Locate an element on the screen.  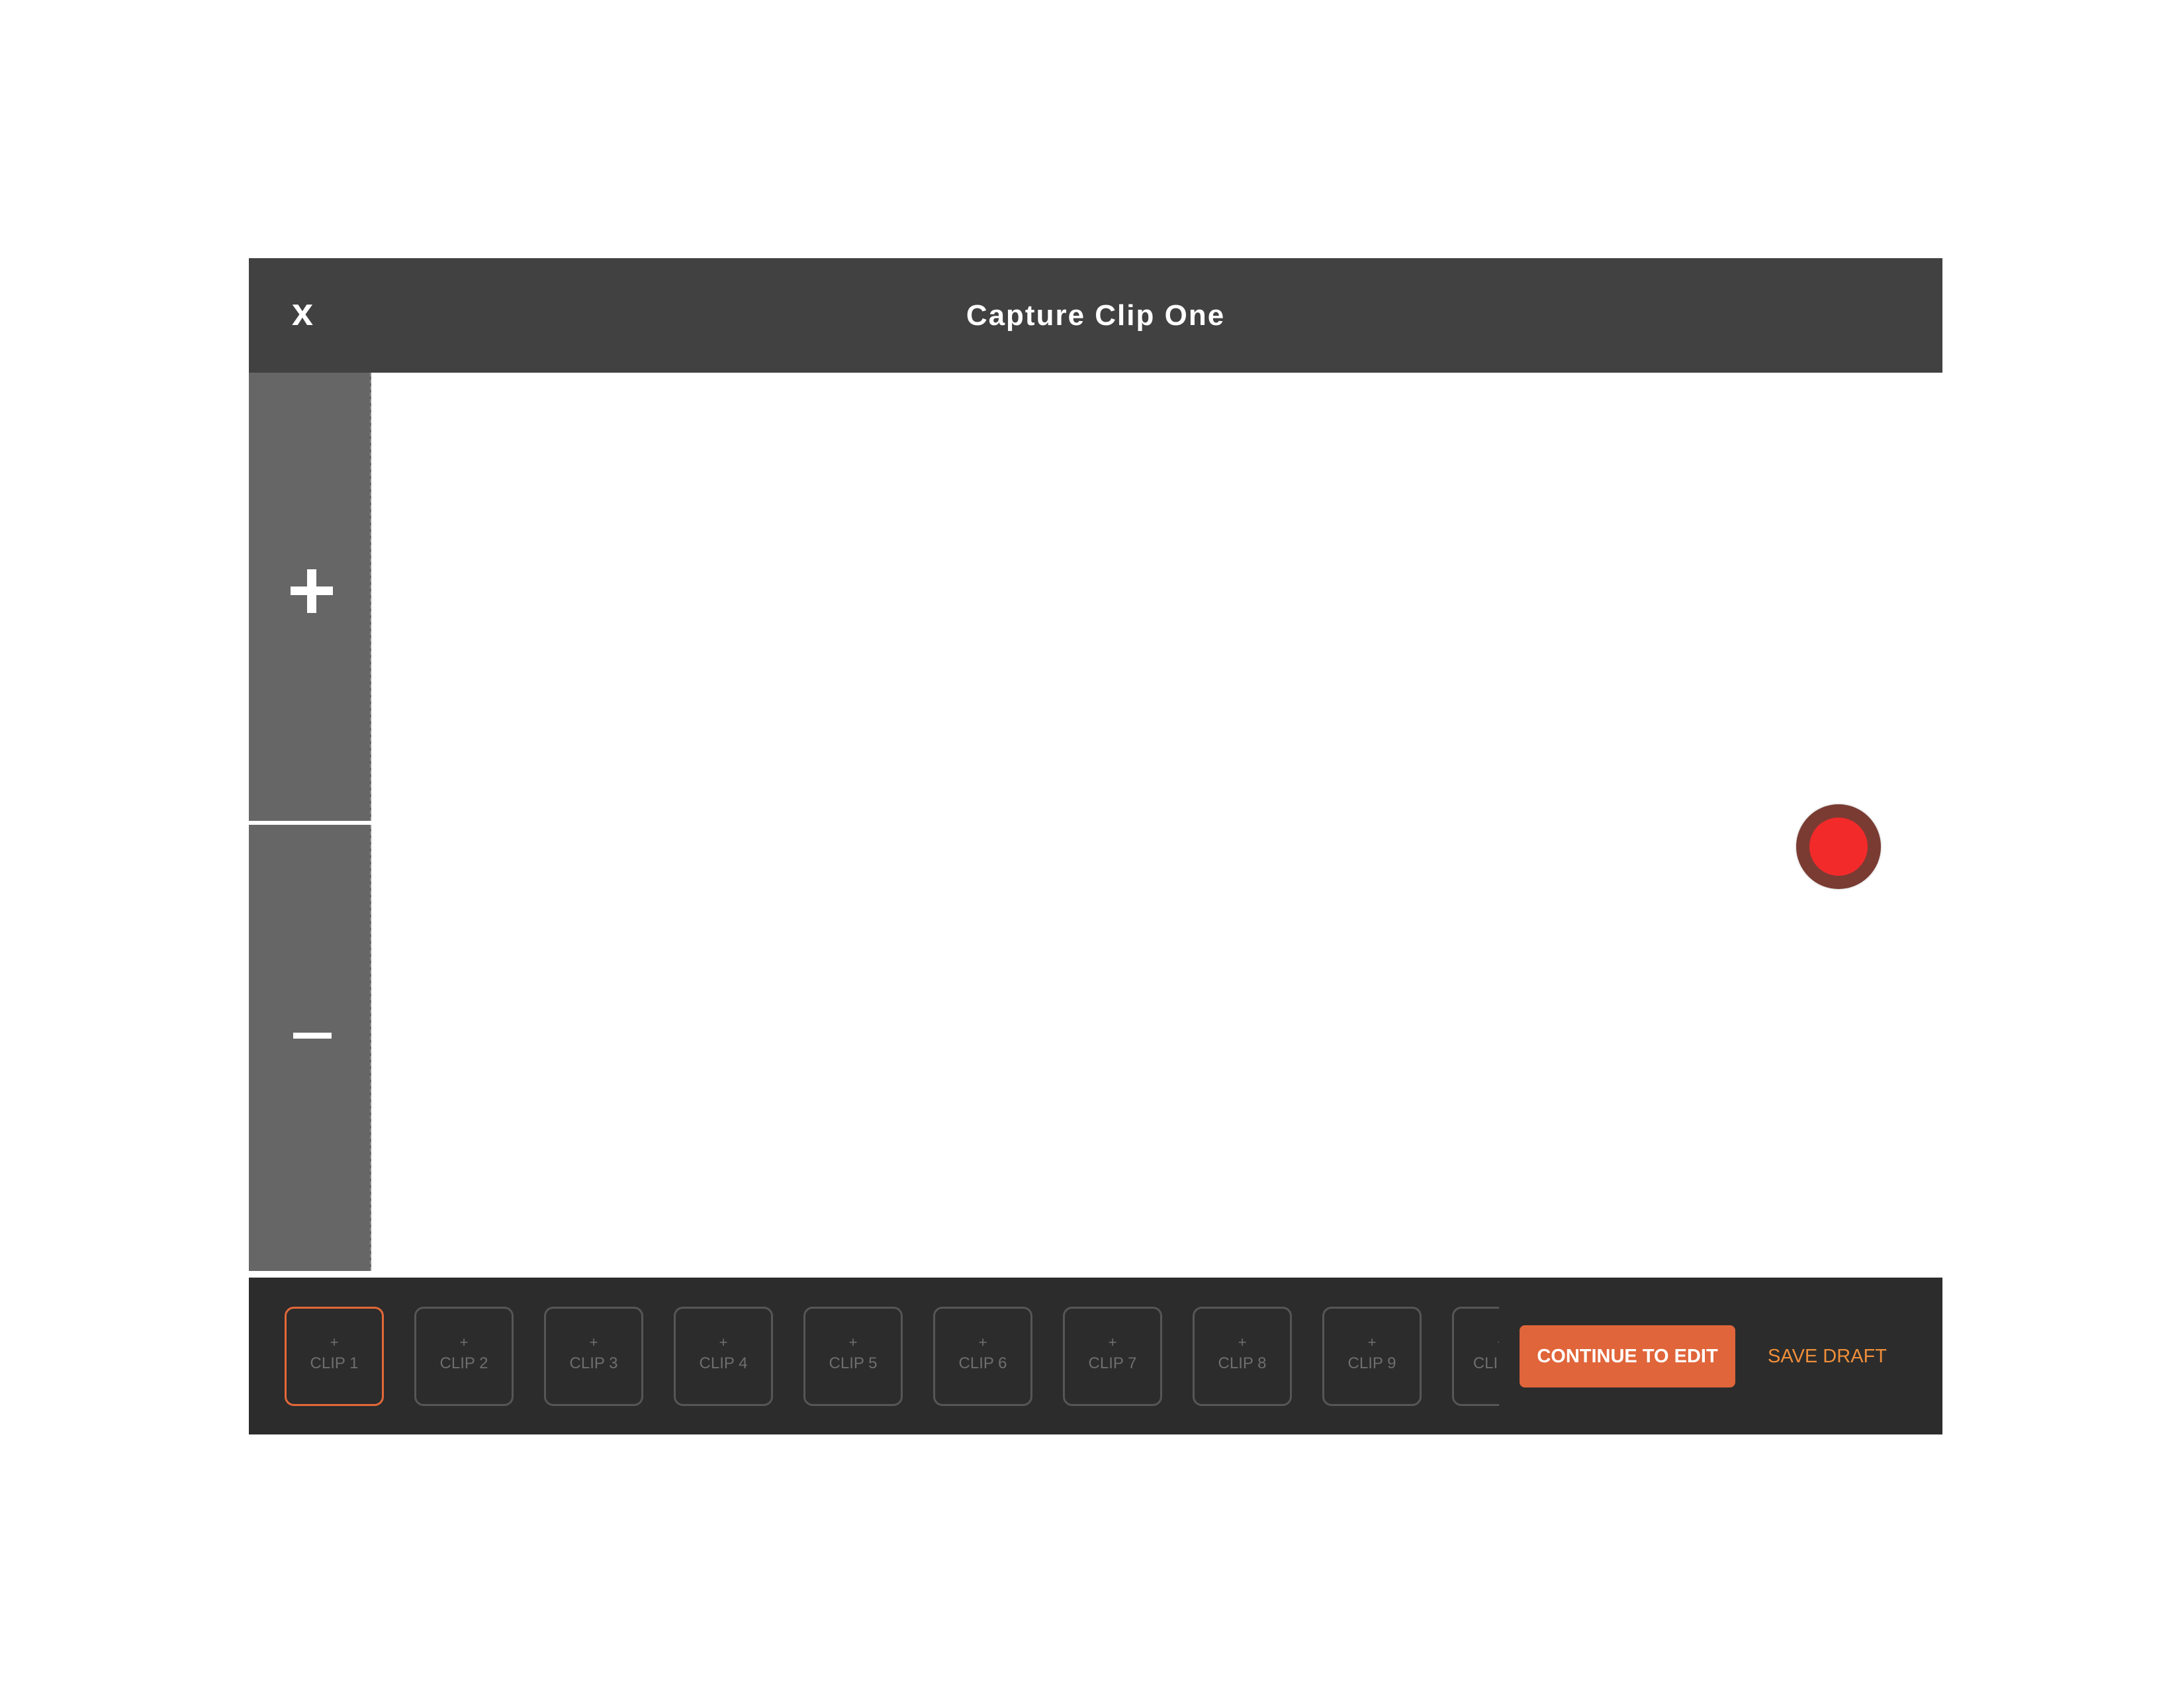
clip-slot: + CLIP 5 is located at coordinates (853, 1356).